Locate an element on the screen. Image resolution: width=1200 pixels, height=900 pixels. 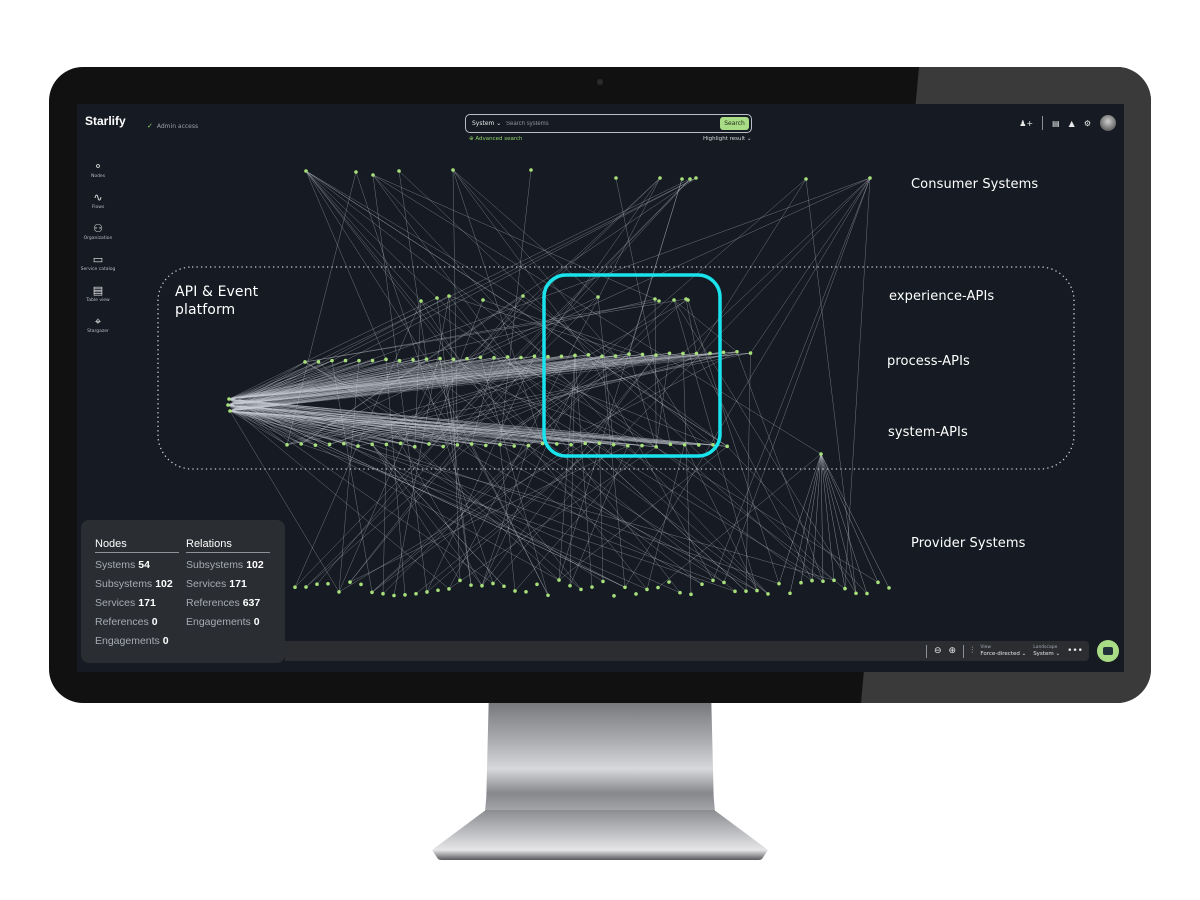
bell-icon: ▲ is located at coordinates (1072, 123).